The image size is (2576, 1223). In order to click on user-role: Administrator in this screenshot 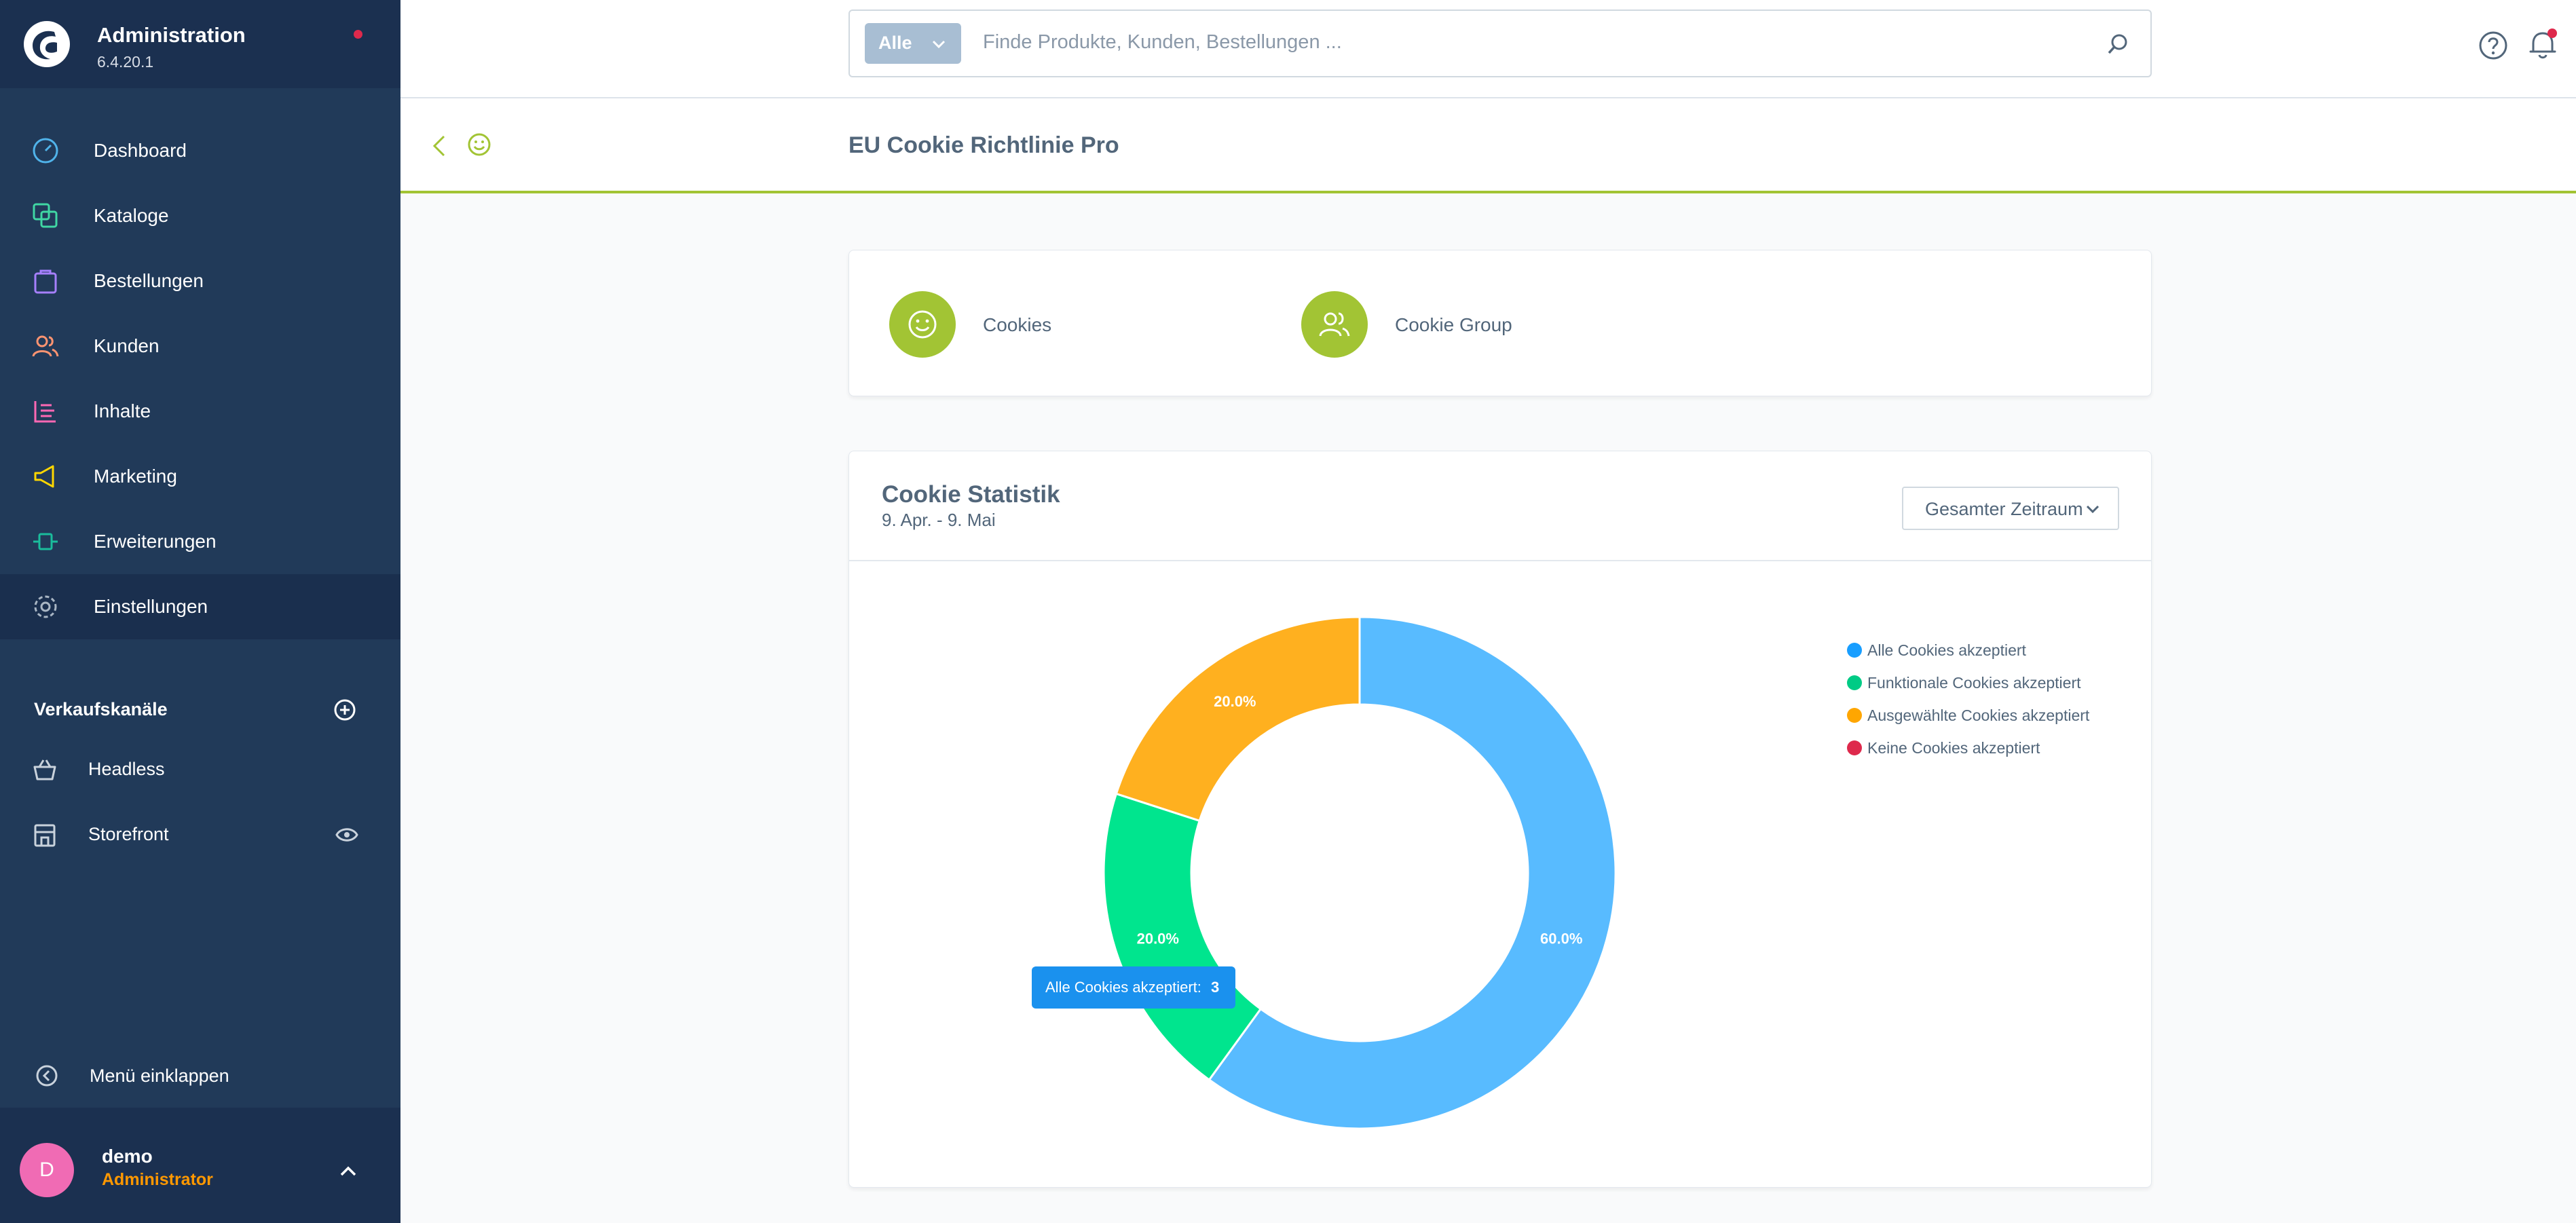, I will do `click(158, 1179)`.